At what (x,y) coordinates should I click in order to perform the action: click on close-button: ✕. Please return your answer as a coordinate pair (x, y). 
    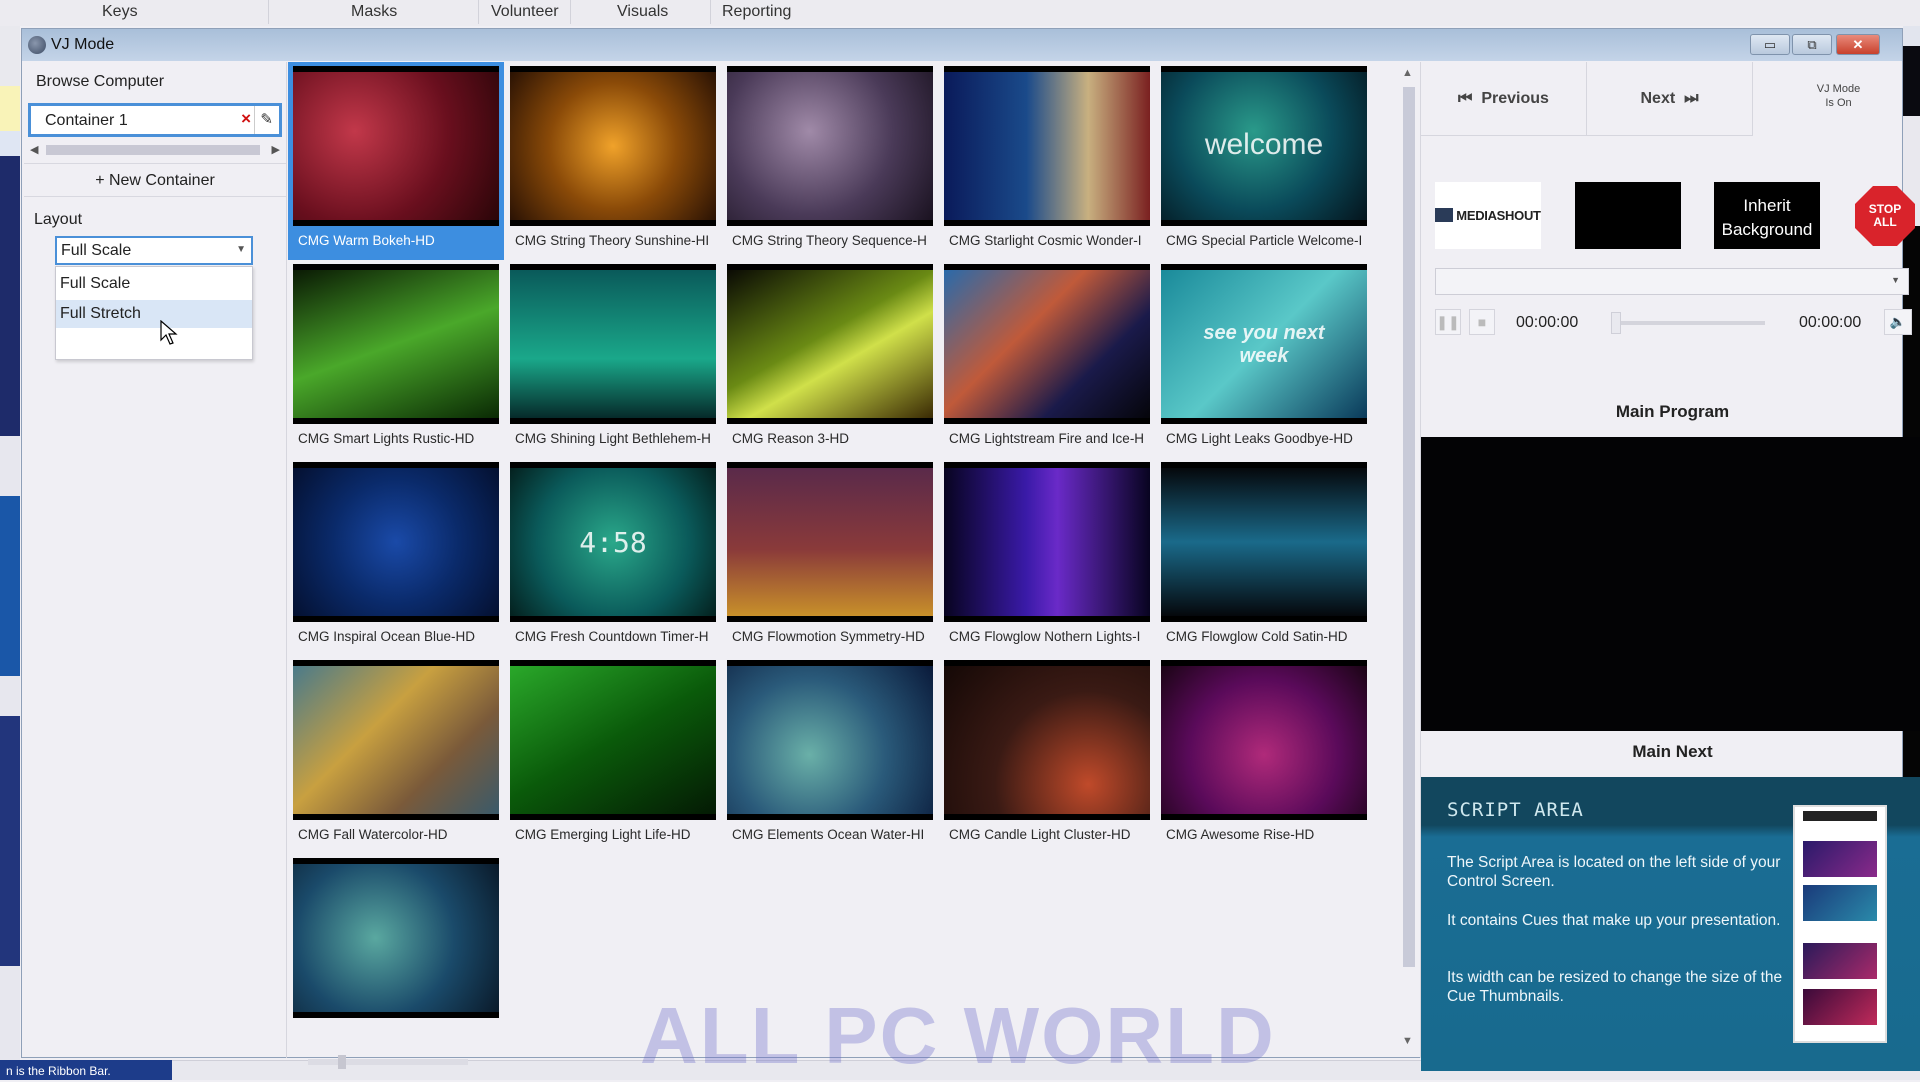
    Looking at the image, I should click on (1858, 44).